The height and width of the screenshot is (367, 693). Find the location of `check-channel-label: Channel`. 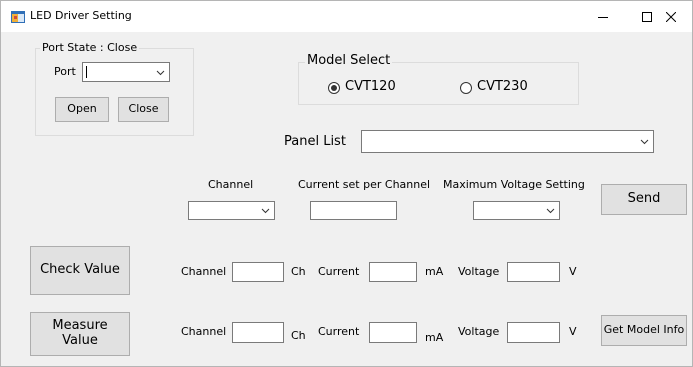

check-channel-label: Channel is located at coordinates (204, 271).